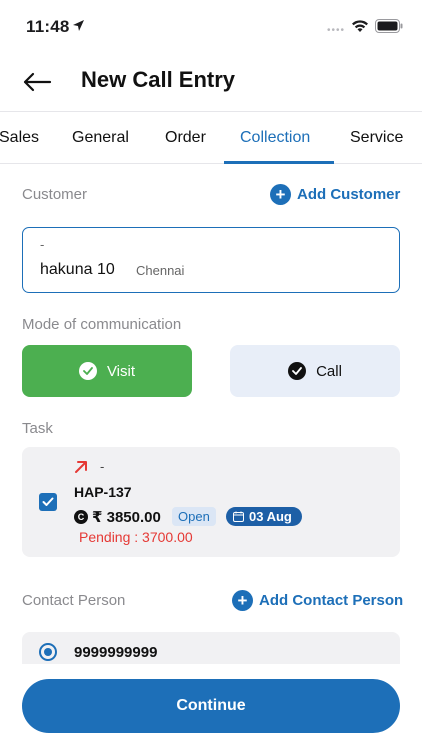 The width and height of the screenshot is (422, 750). I want to click on task-checkbox, so click(48, 502).